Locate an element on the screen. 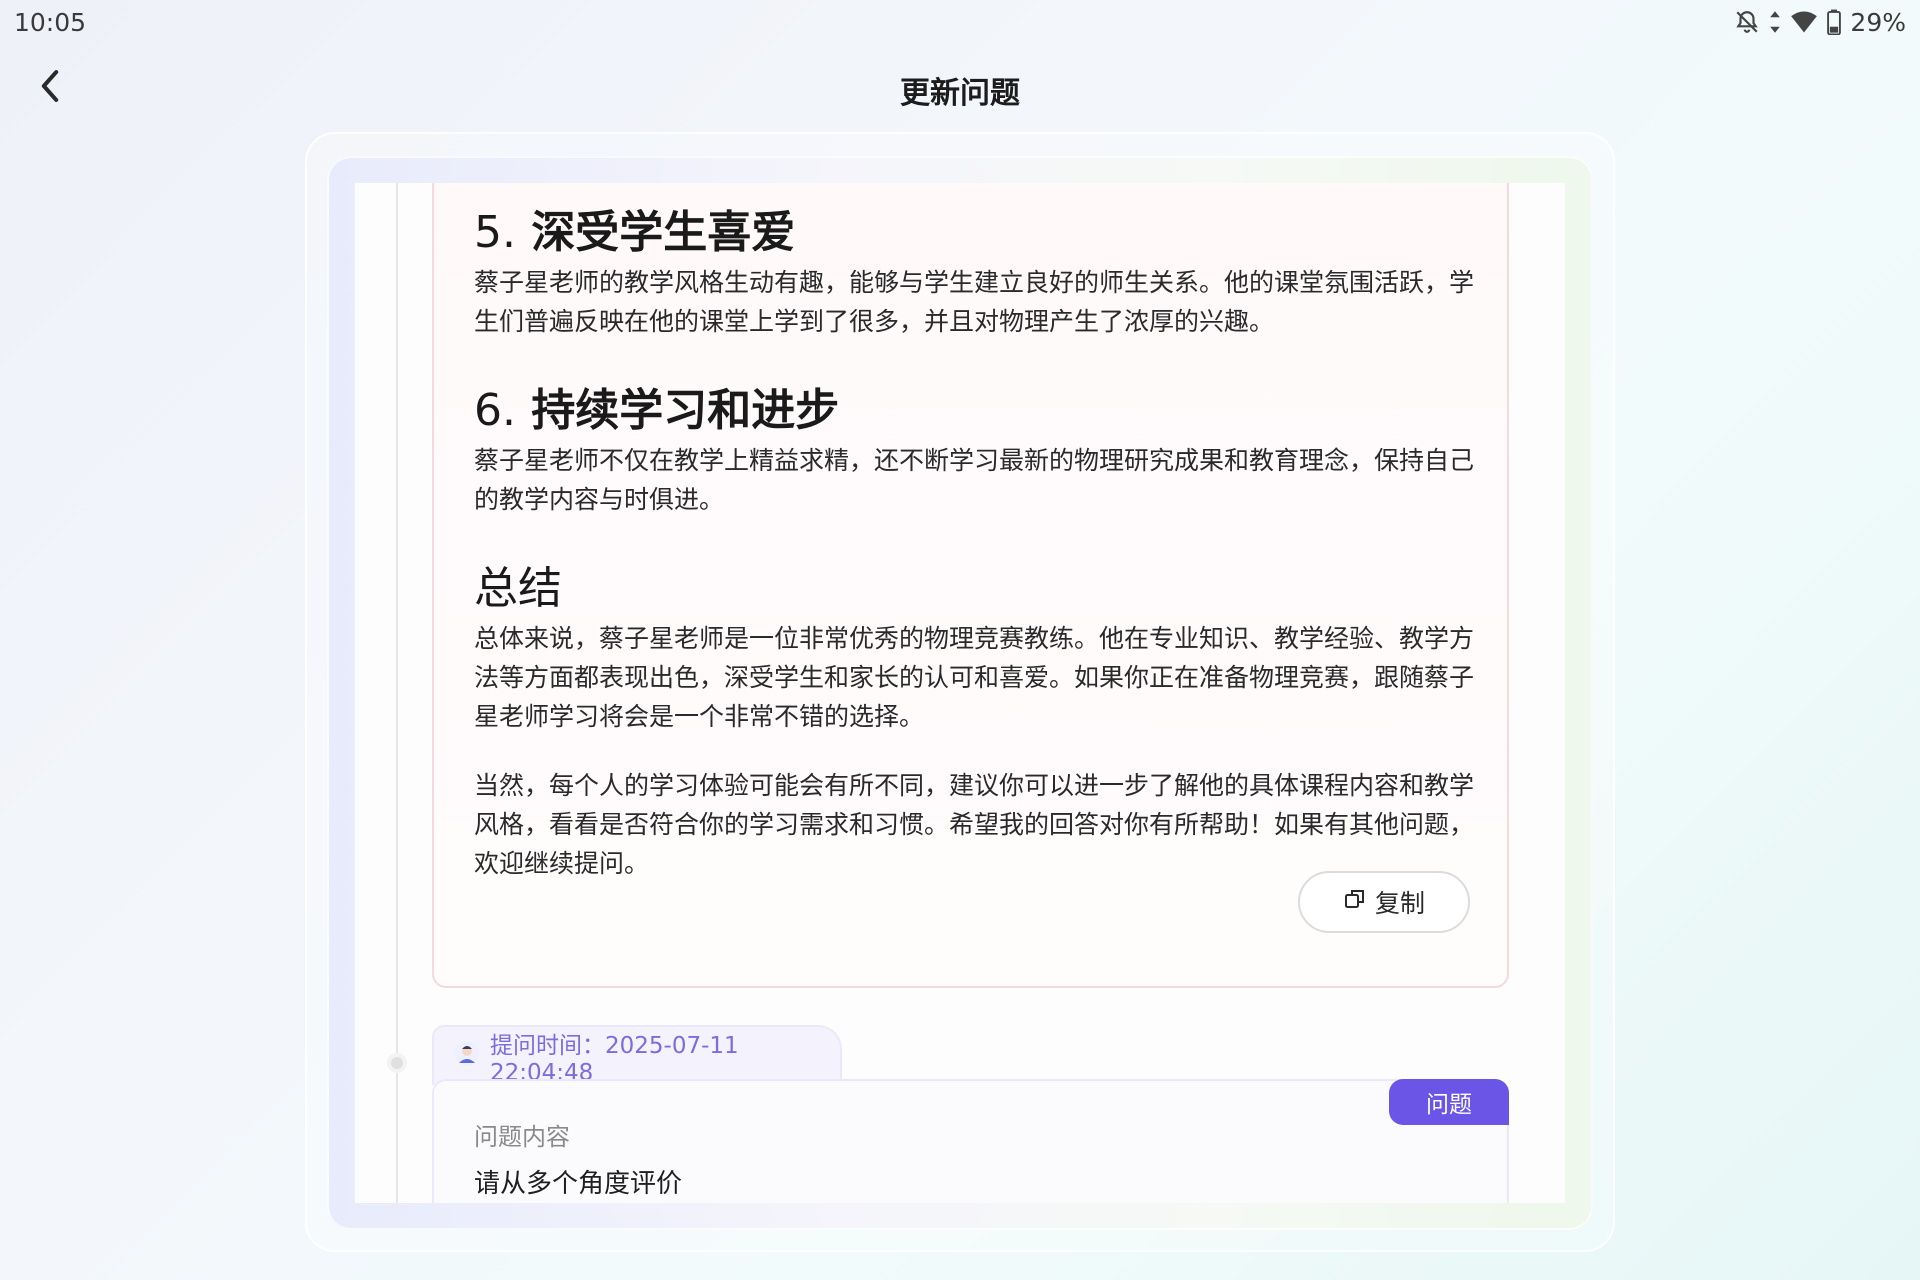 This screenshot has height=1280, width=1920. header: 更新问题 is located at coordinates (960, 89).